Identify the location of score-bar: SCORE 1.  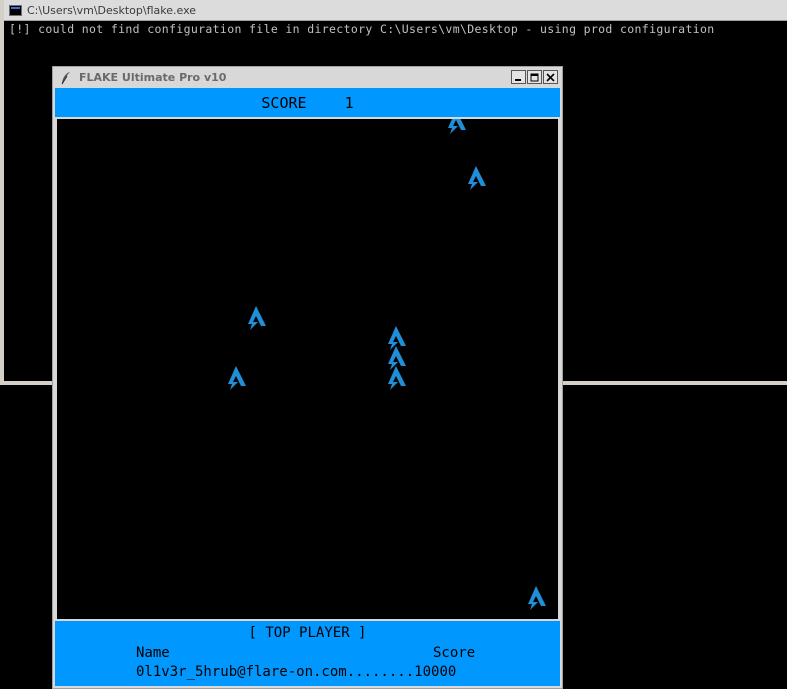
(307, 102).